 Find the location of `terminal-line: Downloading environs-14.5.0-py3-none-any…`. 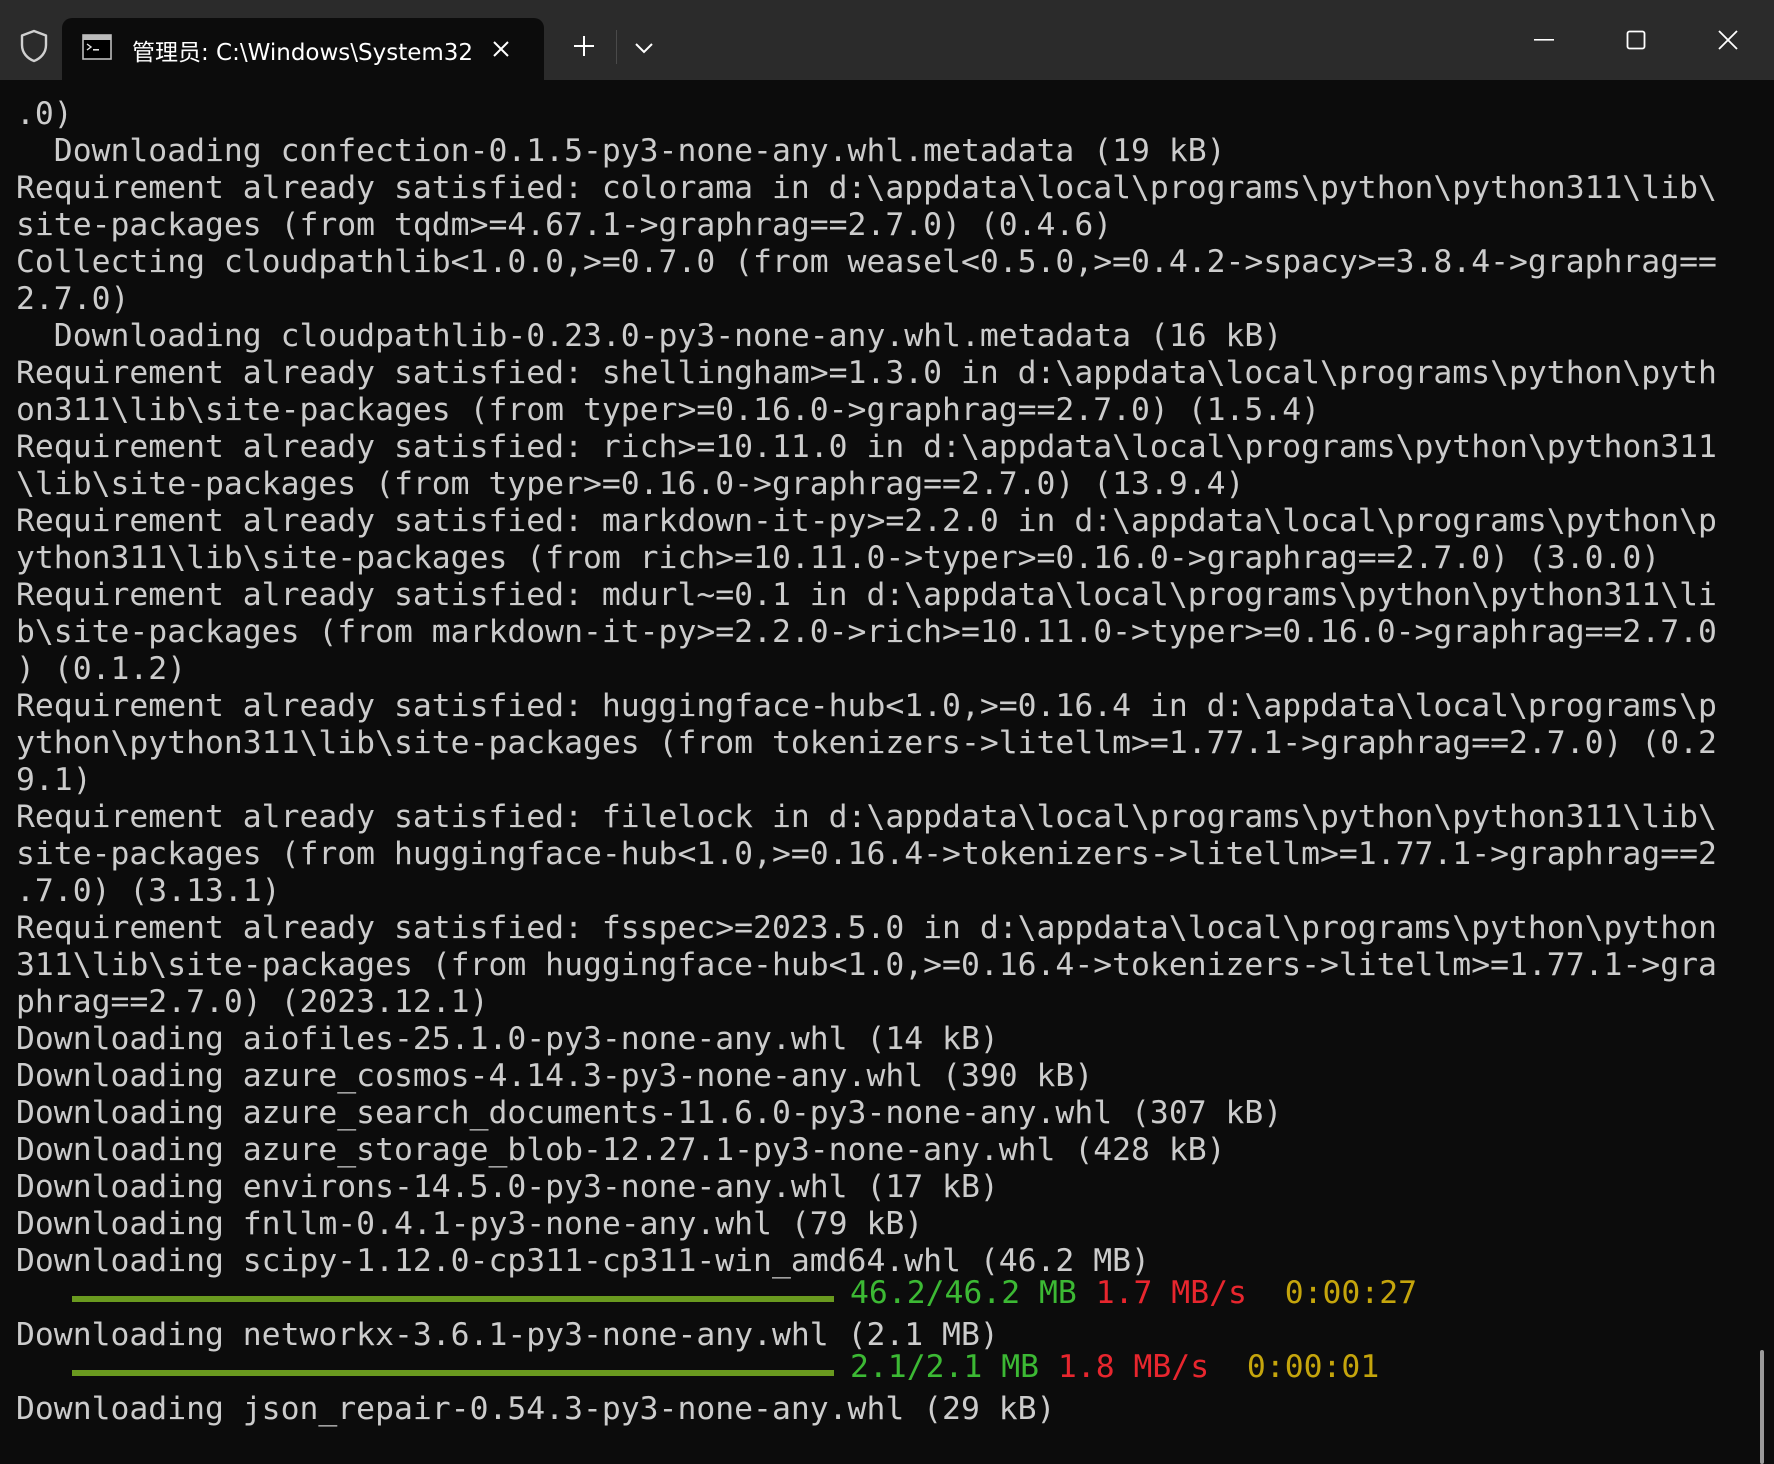

terminal-line: Downloading environs-14.5.0-py3-none-any… is located at coordinates (507, 1187).